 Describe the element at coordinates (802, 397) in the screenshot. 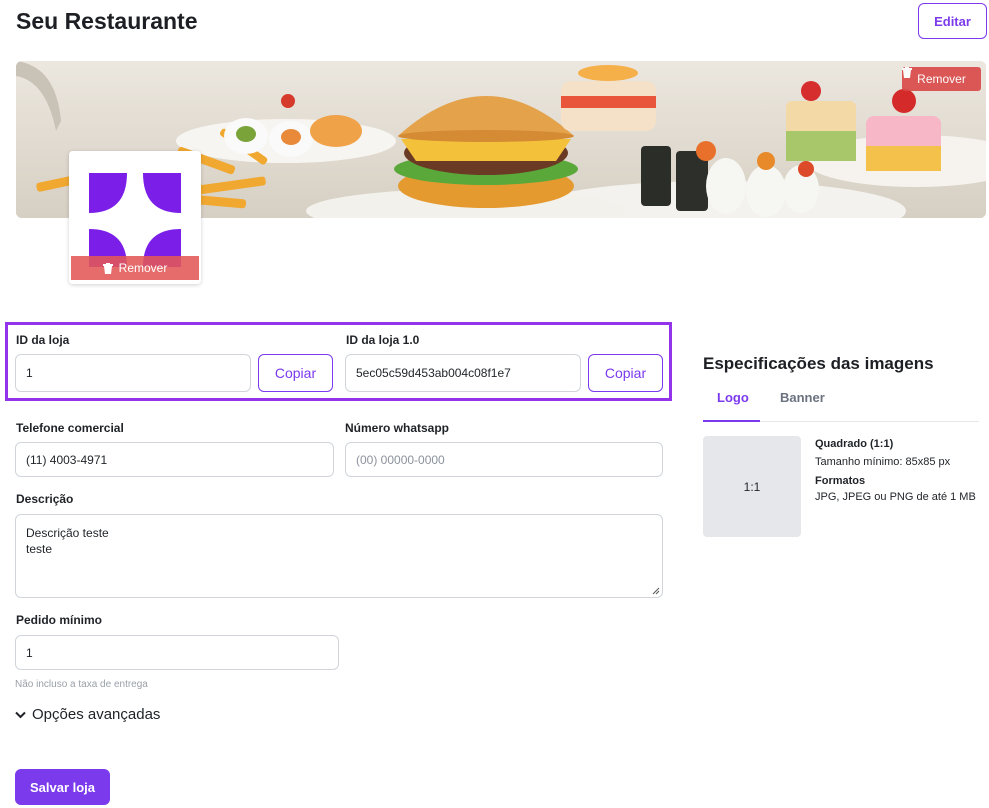

I see `tab-banner: Banner` at that location.